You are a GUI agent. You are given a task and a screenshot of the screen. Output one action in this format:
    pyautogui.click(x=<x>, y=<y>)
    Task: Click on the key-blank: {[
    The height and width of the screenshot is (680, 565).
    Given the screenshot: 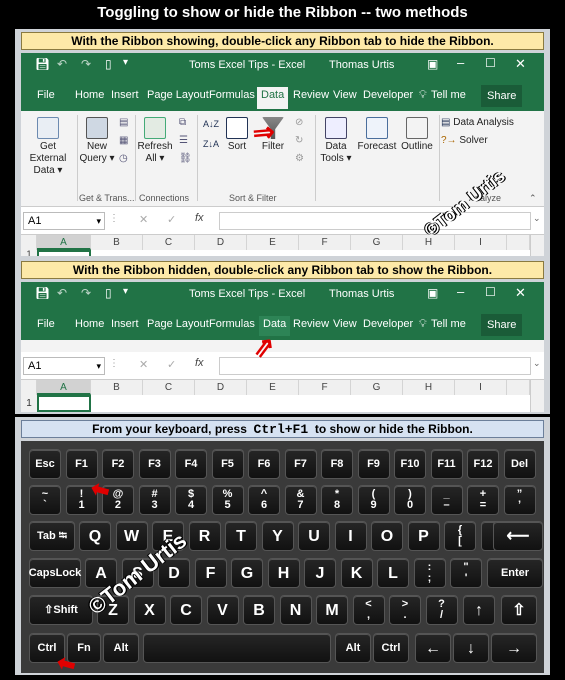 What is the action you would take?
    pyautogui.click(x=460, y=536)
    